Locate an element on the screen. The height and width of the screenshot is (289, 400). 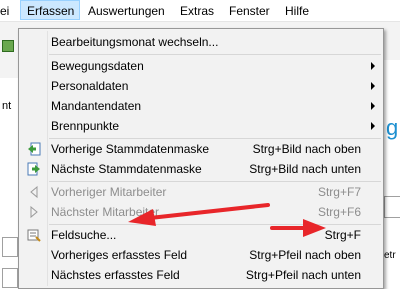
menu-hilfe: Hilfe is located at coordinates (297, 11).